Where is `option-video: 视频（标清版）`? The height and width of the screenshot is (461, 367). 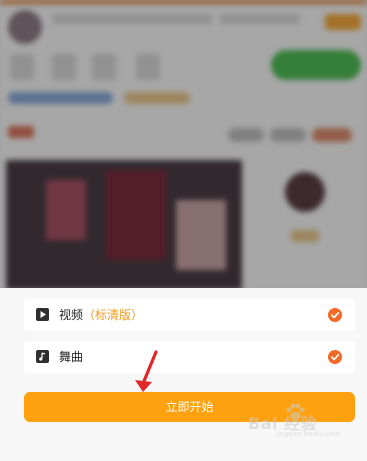 option-video: 视频（标清版） is located at coordinates (189, 315).